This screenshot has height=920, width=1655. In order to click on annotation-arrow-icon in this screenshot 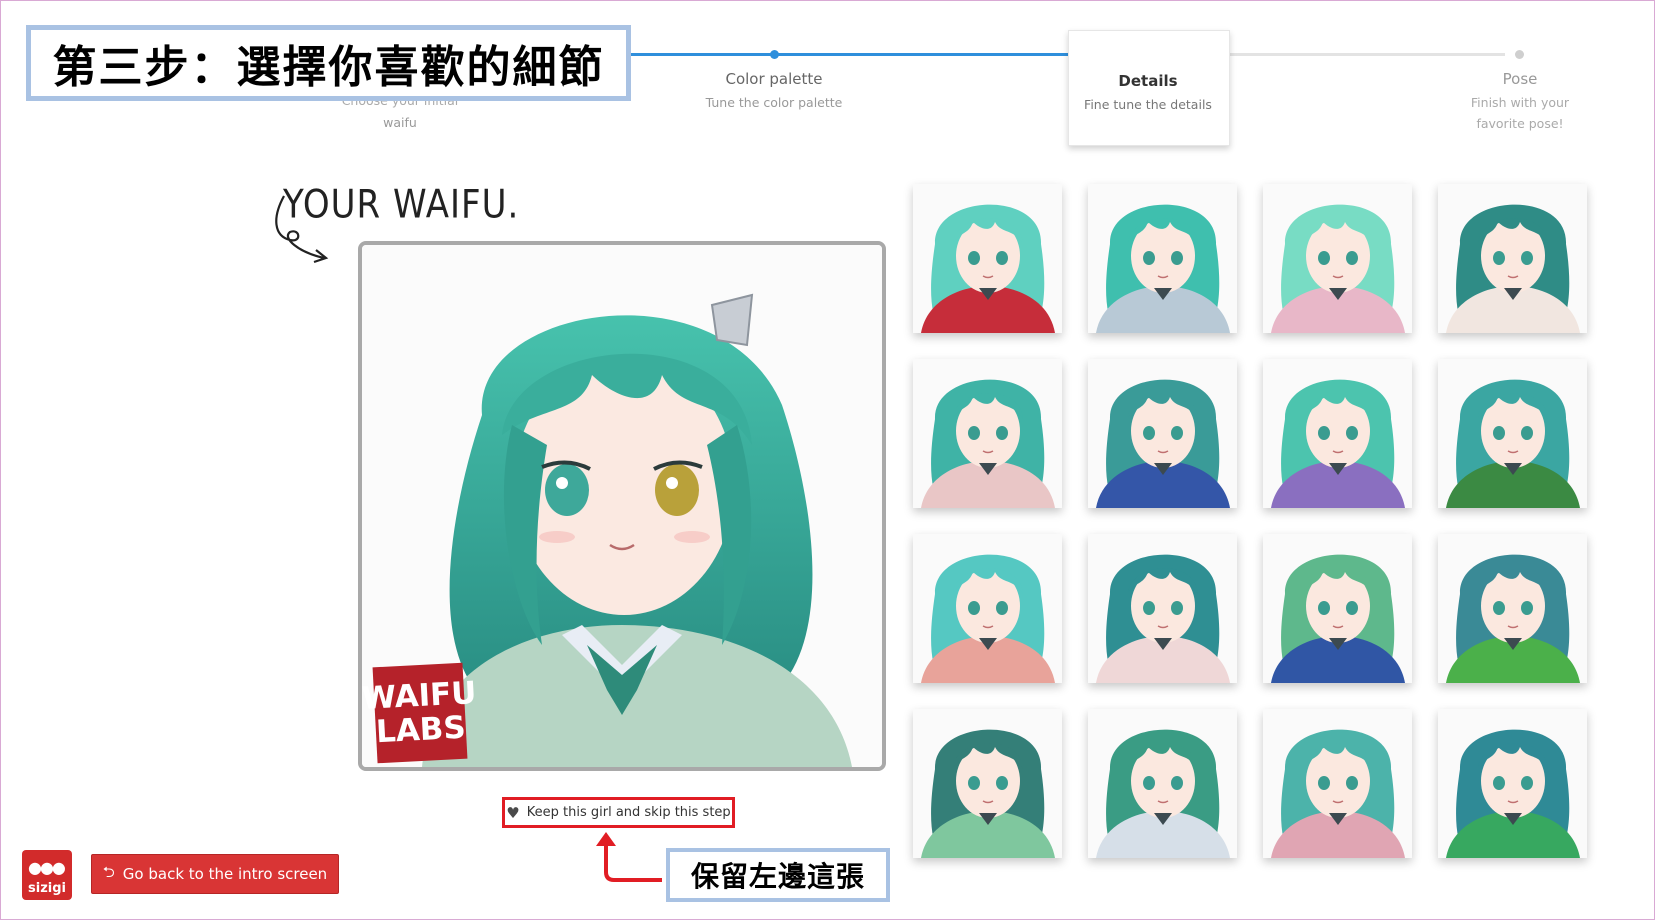, I will do `click(629, 857)`.